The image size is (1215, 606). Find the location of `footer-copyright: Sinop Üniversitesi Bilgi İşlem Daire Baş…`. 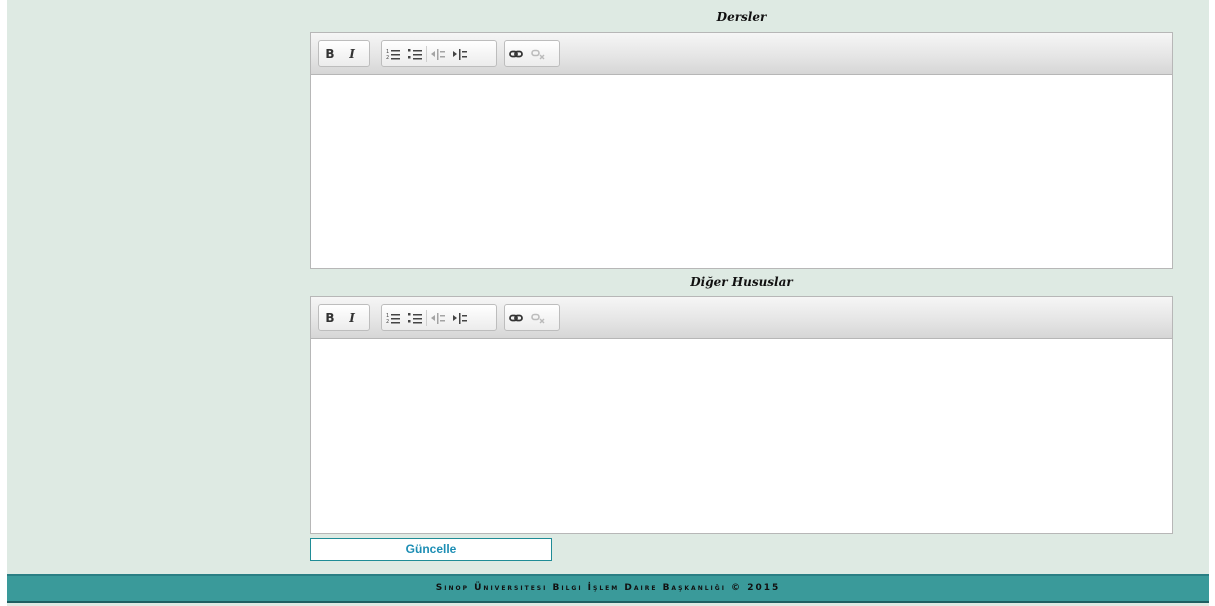

footer-copyright: Sinop Üniversitesi Bilgi İşlem Daire Baş… is located at coordinates (608, 588).